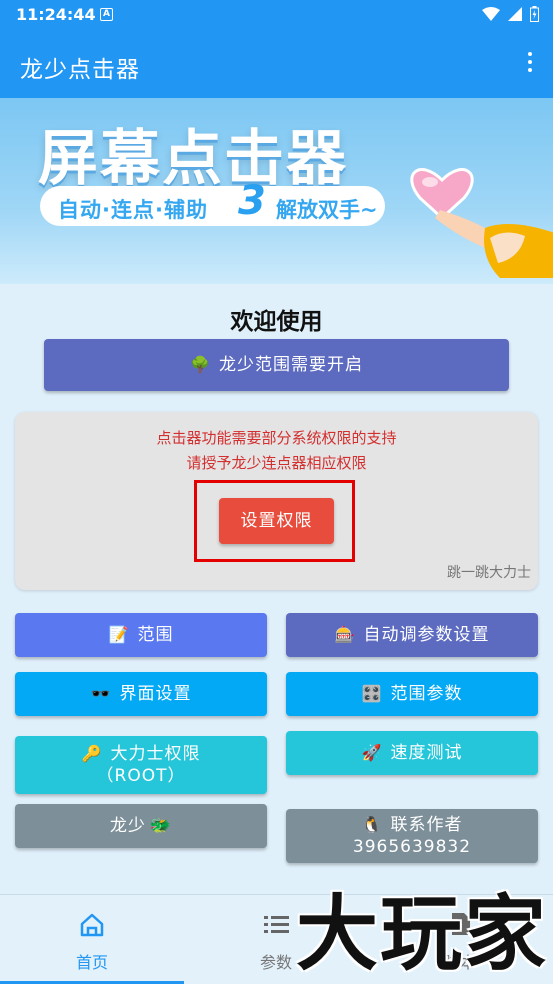  I want to click on auto-tune-label: 自动调参数设置, so click(426, 635).